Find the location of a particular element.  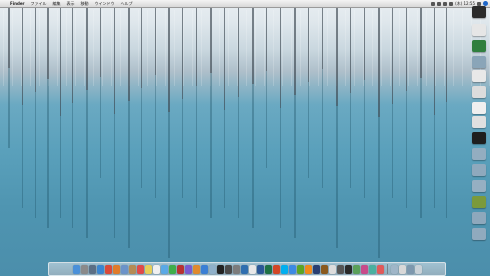

illustrator-icon is located at coordinates (324, 269).